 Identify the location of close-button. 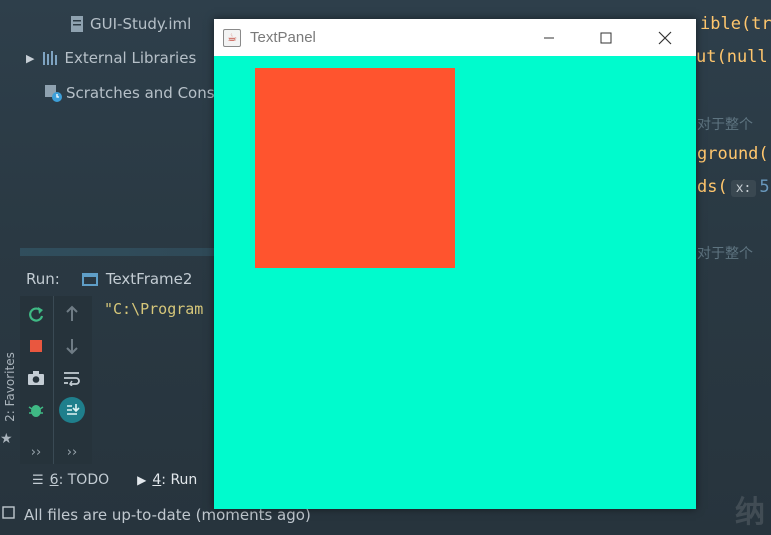
(665, 37).